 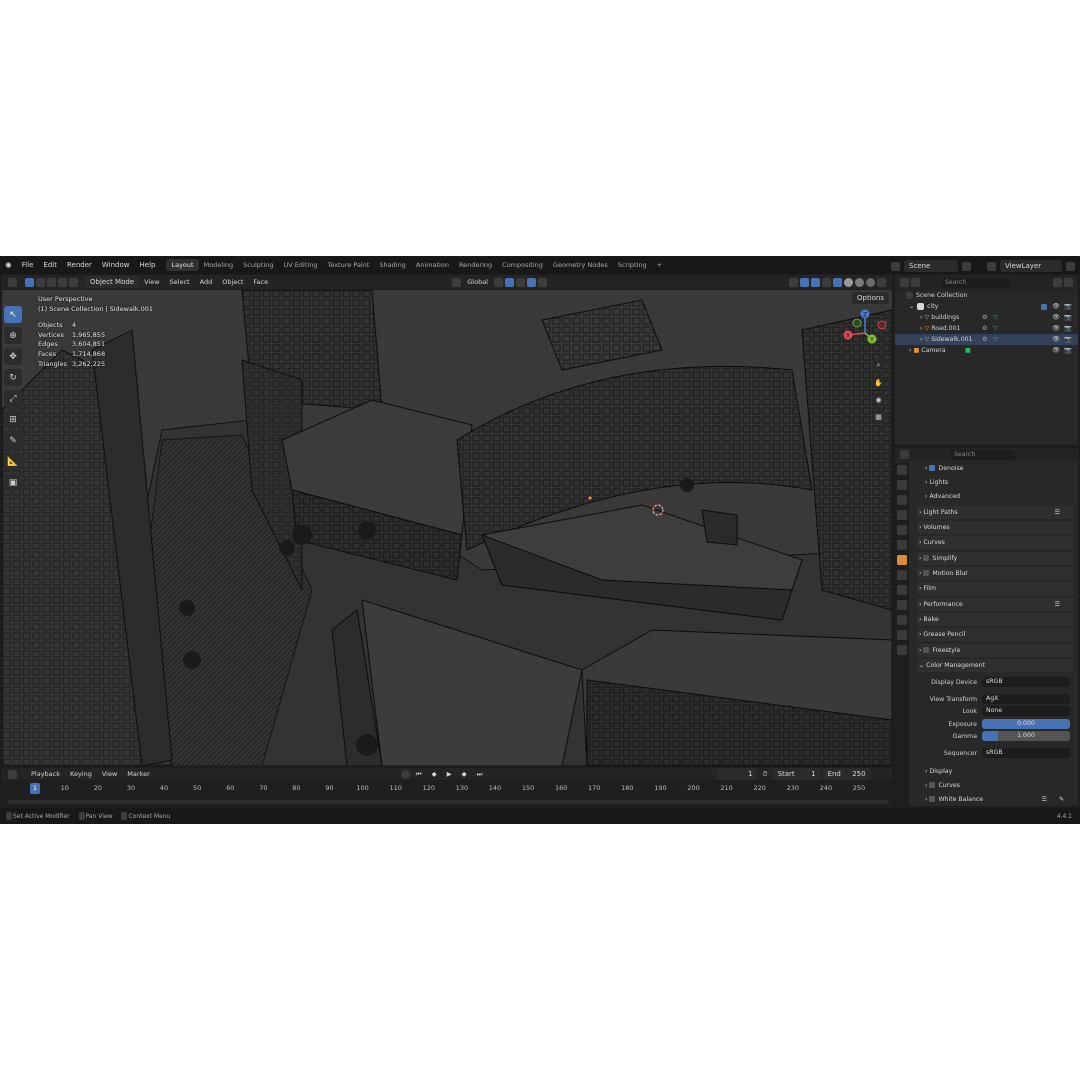 What do you see at coordinates (865, 333) in the screenshot?
I see `navigation-gizmo: Z X Y` at bounding box center [865, 333].